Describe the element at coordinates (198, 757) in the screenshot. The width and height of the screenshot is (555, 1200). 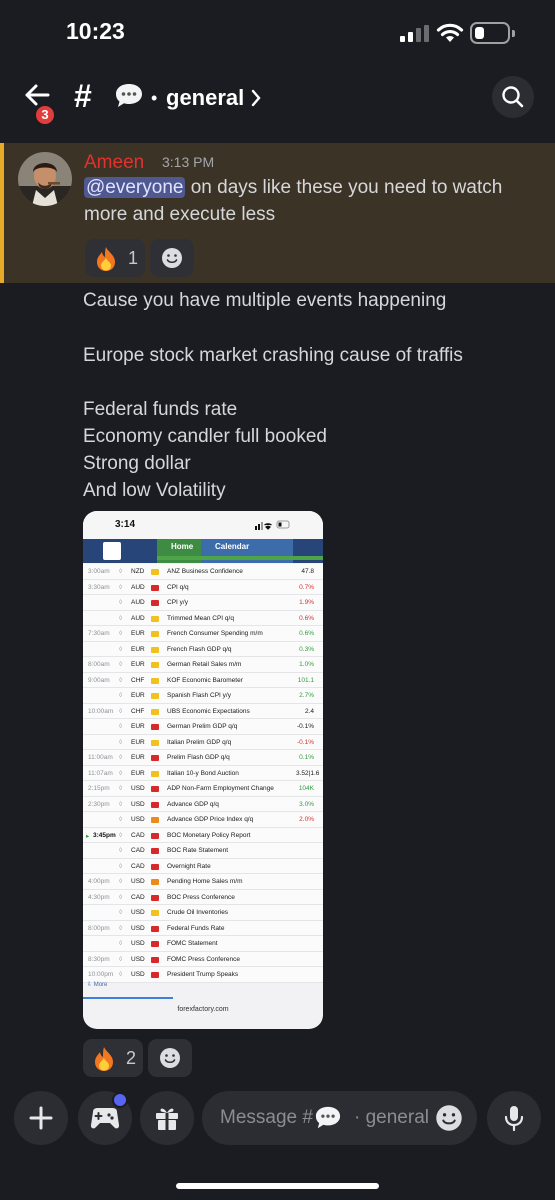
I see `event-name: Prelim Flash GDP q/q` at that location.